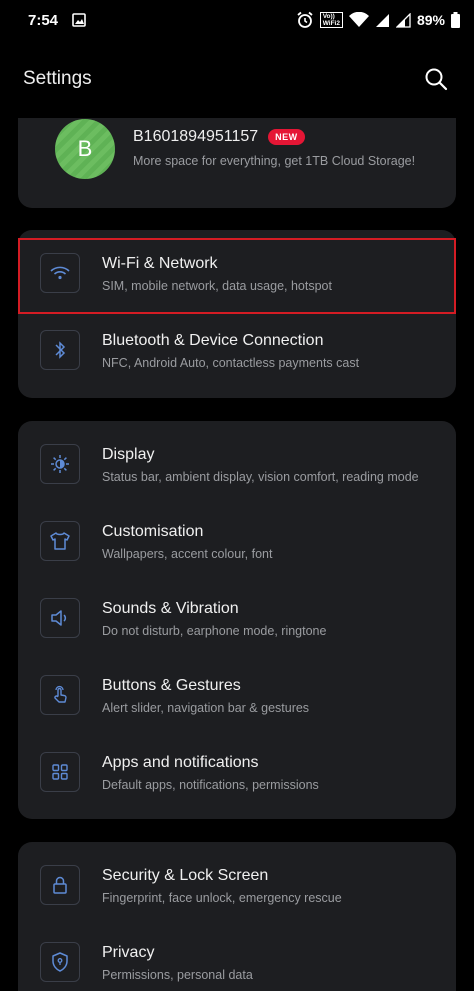 The height and width of the screenshot is (991, 474). What do you see at coordinates (187, 554) in the screenshot?
I see `settings-item-subtitle: Wallpapers, accent colour, font` at bounding box center [187, 554].